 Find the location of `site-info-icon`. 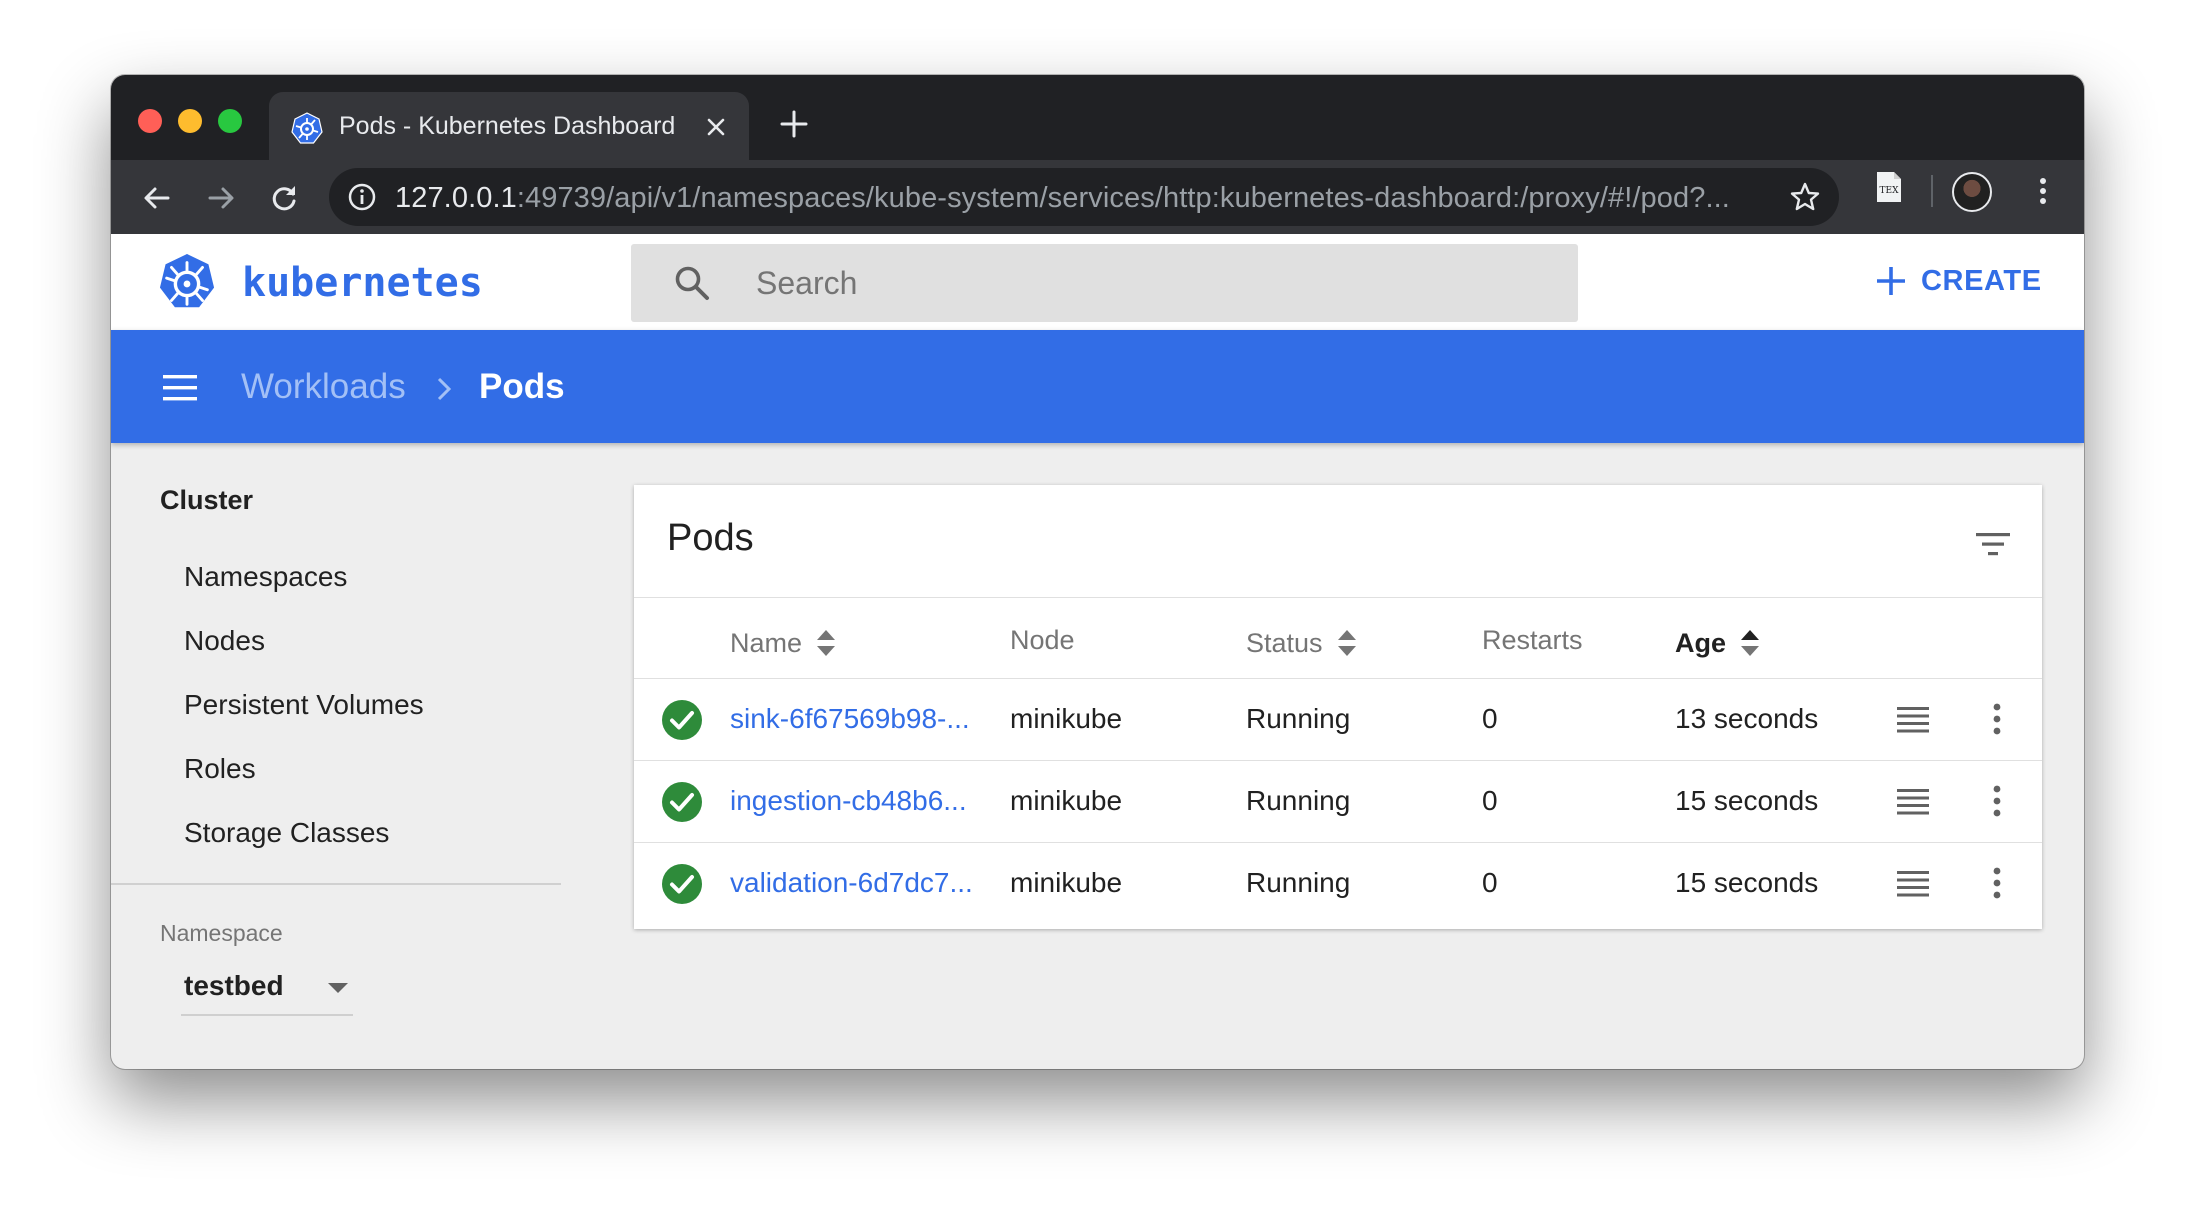

site-info-icon is located at coordinates (362, 197).